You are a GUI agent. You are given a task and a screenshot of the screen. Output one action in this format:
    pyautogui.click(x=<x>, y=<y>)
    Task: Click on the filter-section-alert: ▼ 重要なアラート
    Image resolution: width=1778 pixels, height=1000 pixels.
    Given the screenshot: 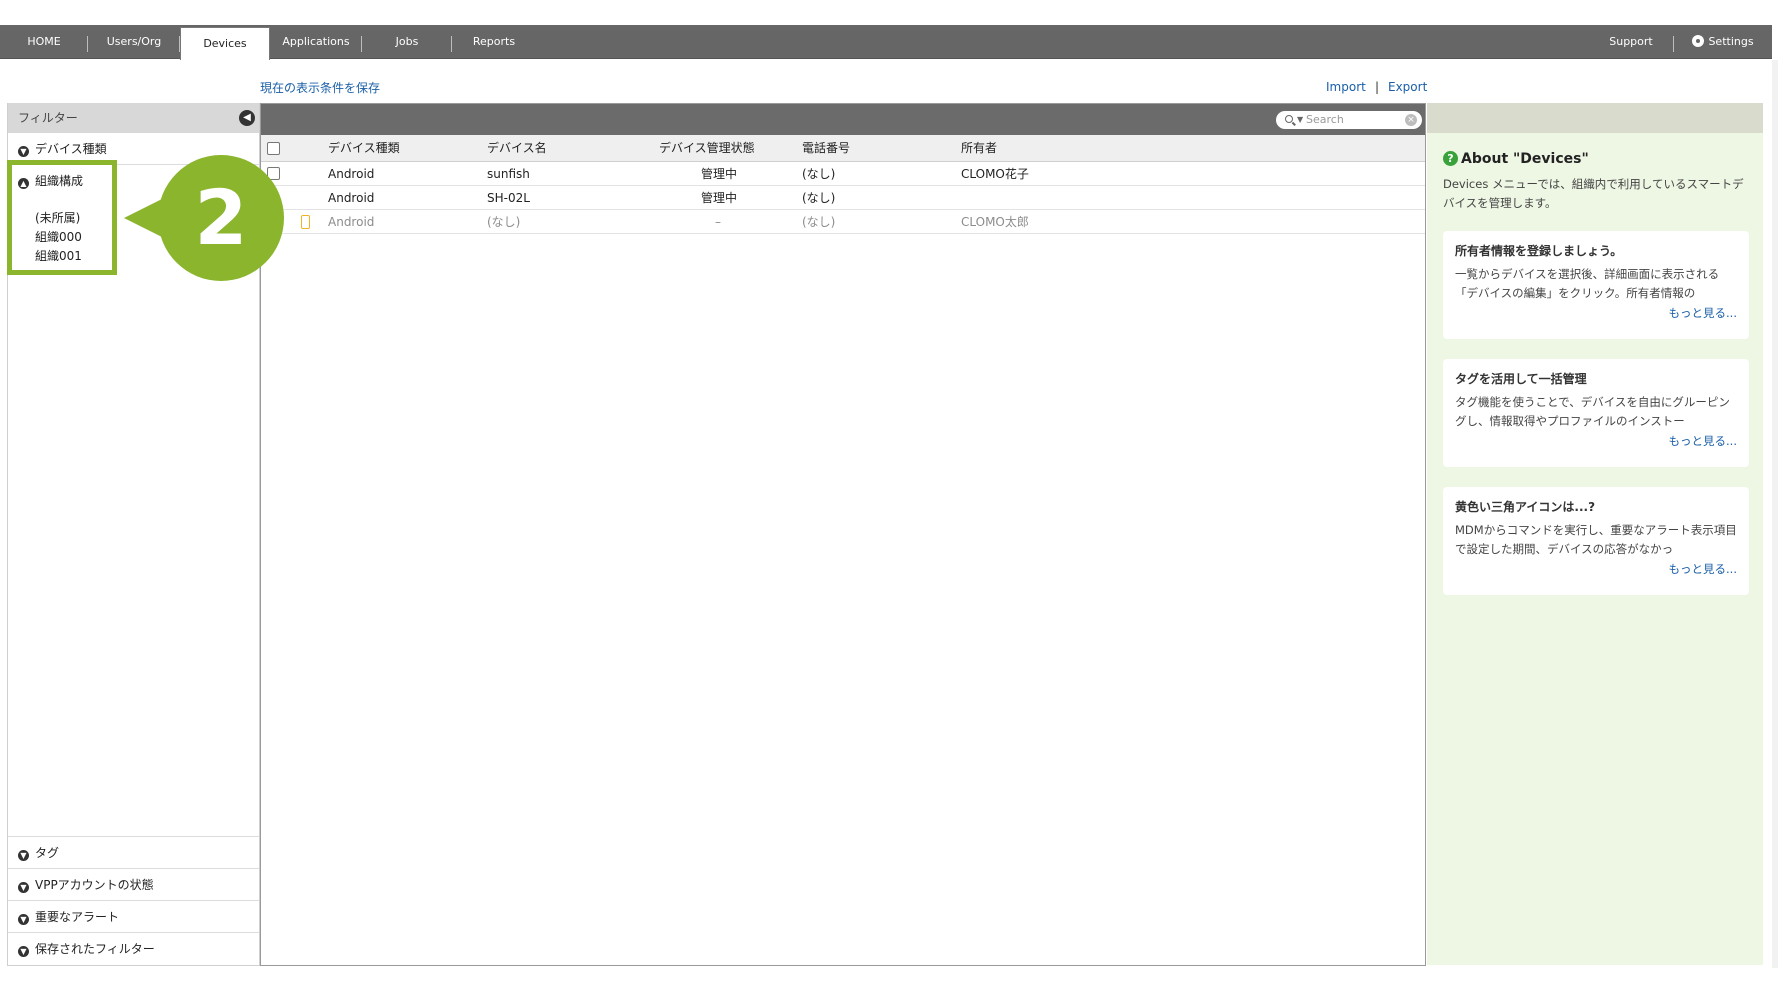 What is the action you would take?
    pyautogui.click(x=133, y=917)
    